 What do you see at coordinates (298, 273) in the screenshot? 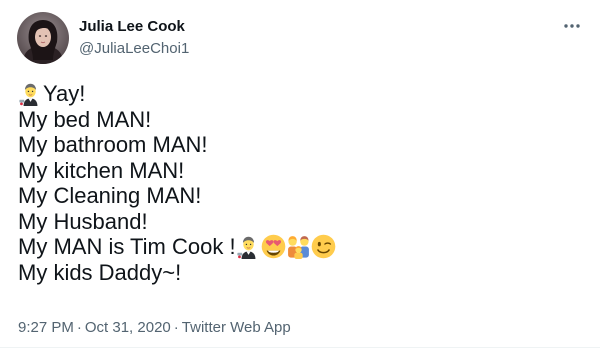
I see `tweet-line: My kids Daddy~!` at bounding box center [298, 273].